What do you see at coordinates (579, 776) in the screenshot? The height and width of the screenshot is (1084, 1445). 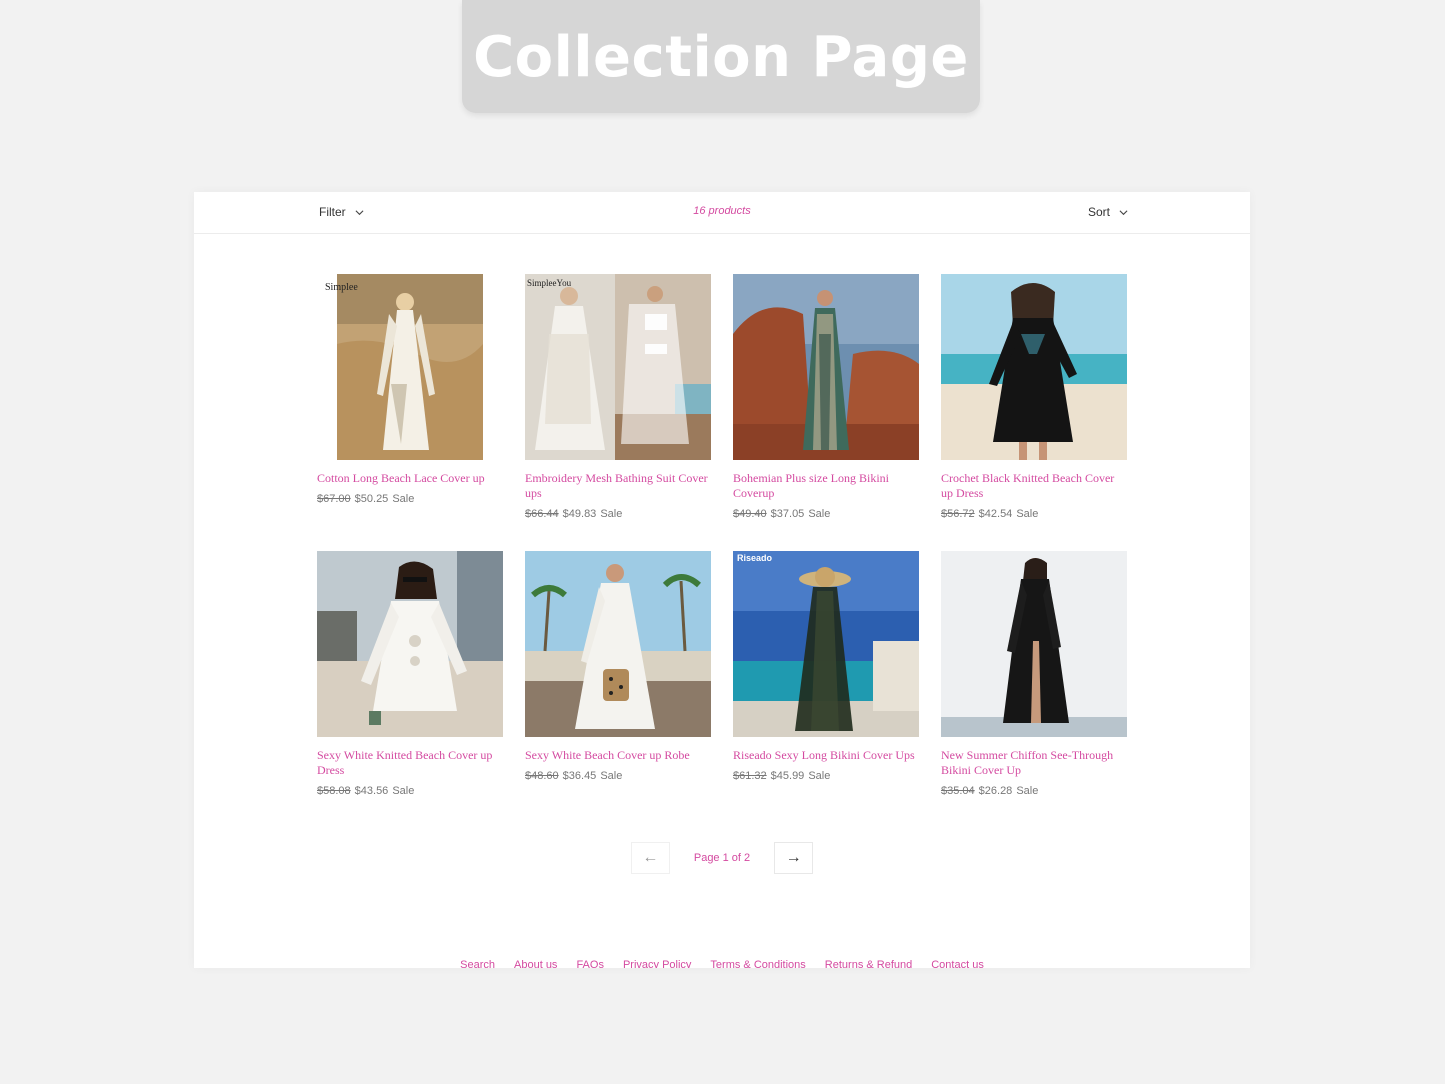 I see `sale-price: $36.45` at bounding box center [579, 776].